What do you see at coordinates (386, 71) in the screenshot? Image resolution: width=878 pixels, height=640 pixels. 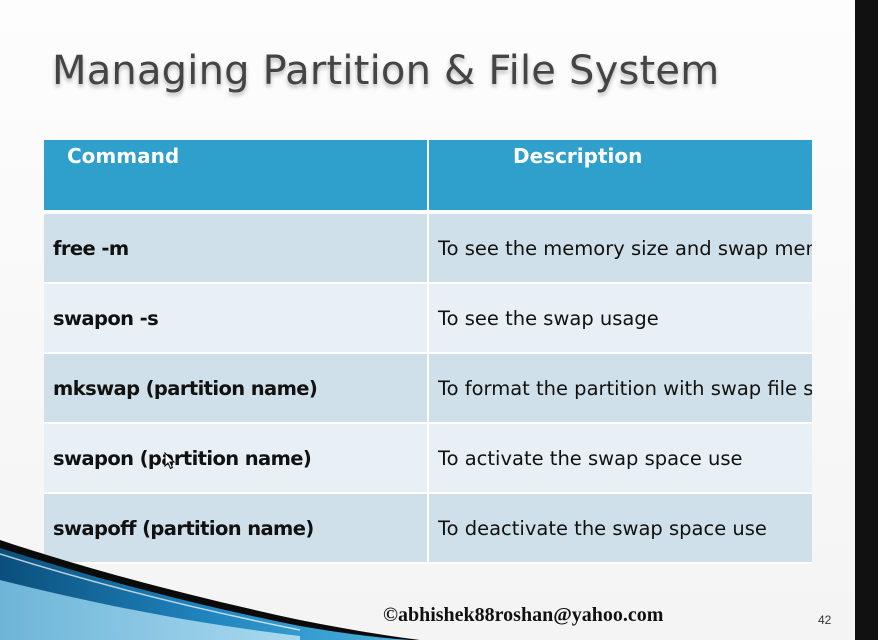 I see `slide-title: Managing Partition & File System` at bounding box center [386, 71].